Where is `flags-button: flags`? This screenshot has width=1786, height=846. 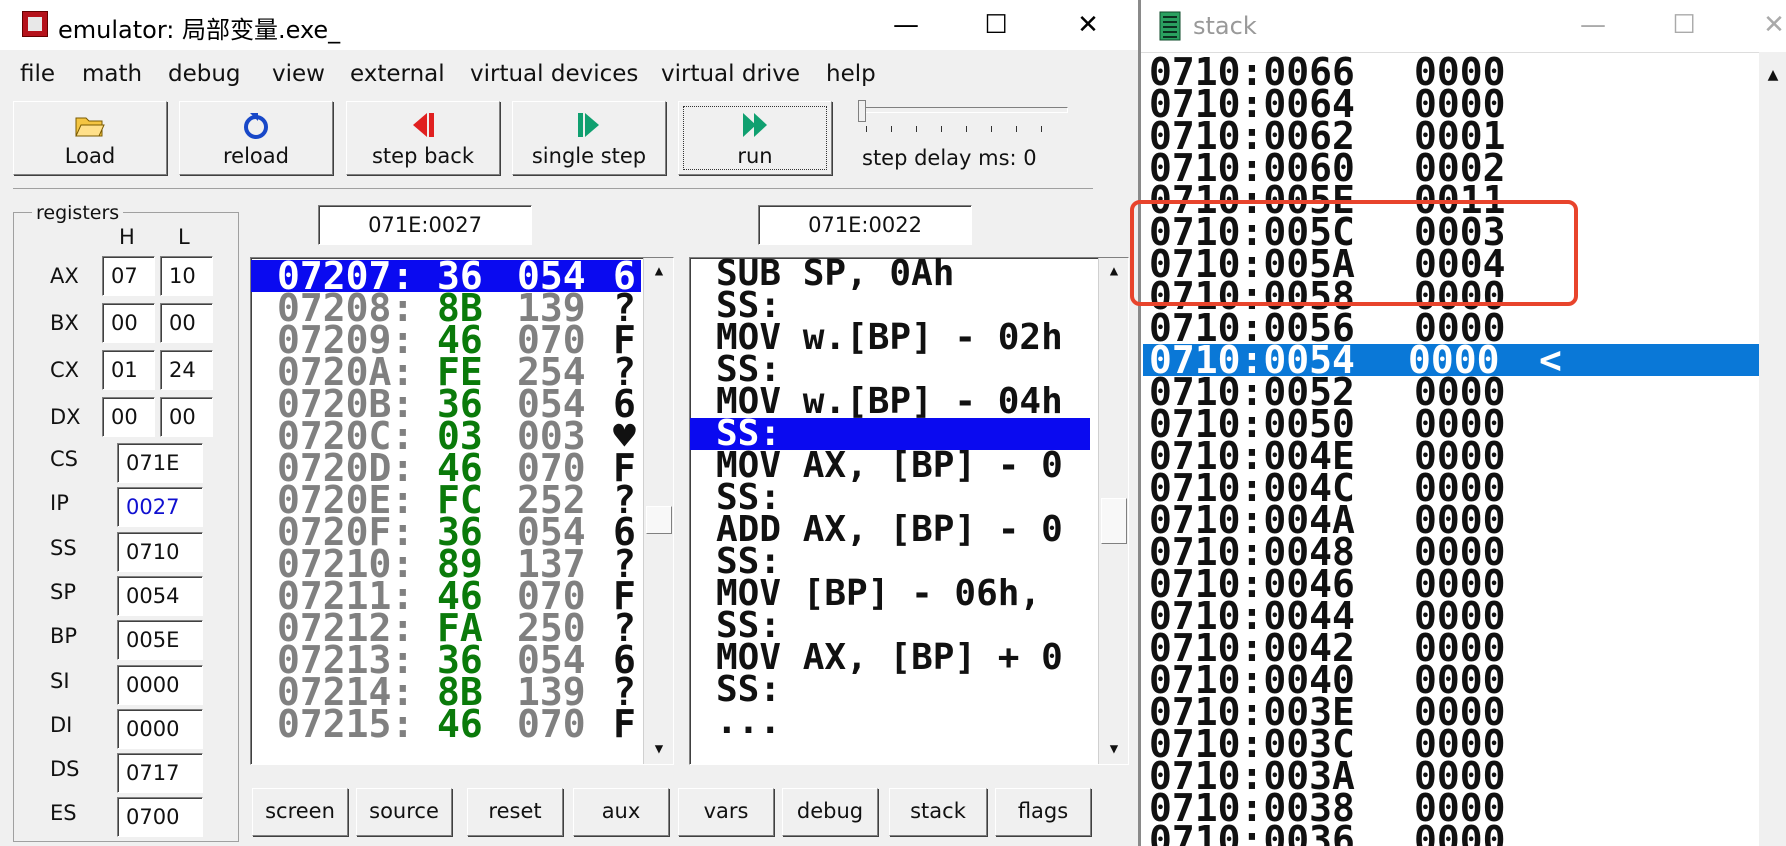 flags-button: flags is located at coordinates (1043, 812).